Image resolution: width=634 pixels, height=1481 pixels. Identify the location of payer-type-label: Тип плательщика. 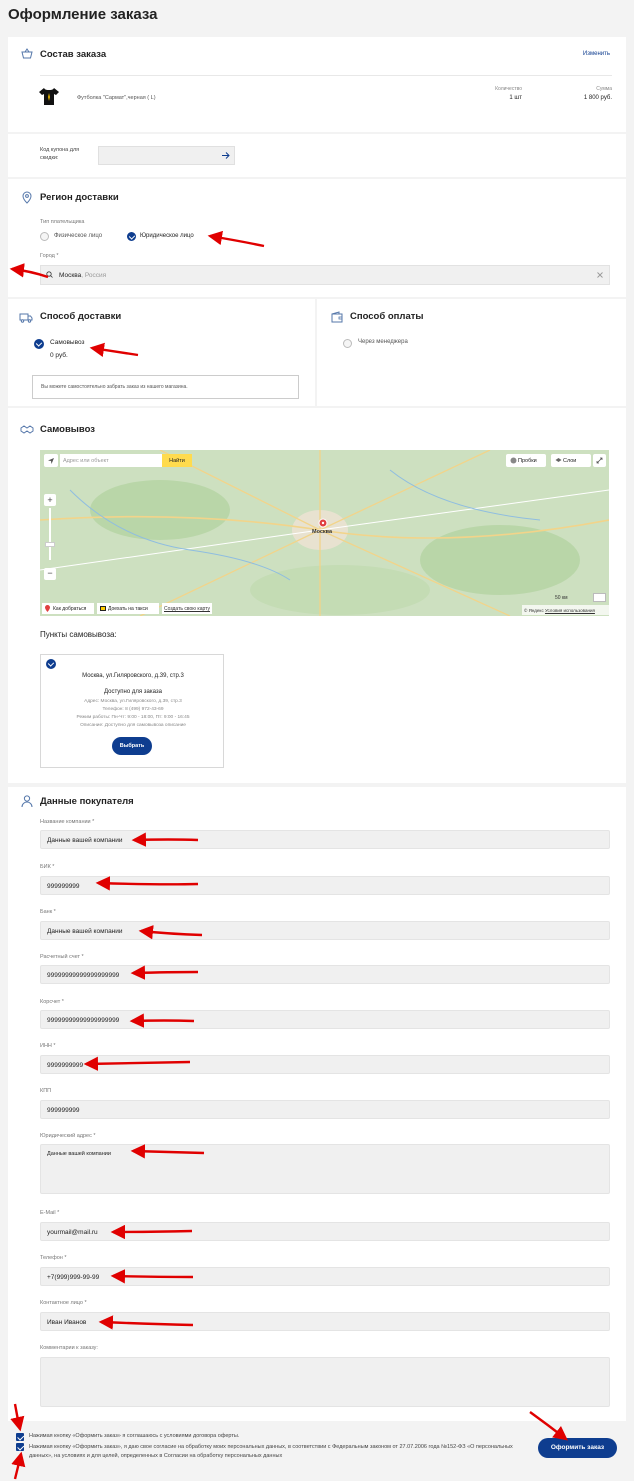
(62, 222).